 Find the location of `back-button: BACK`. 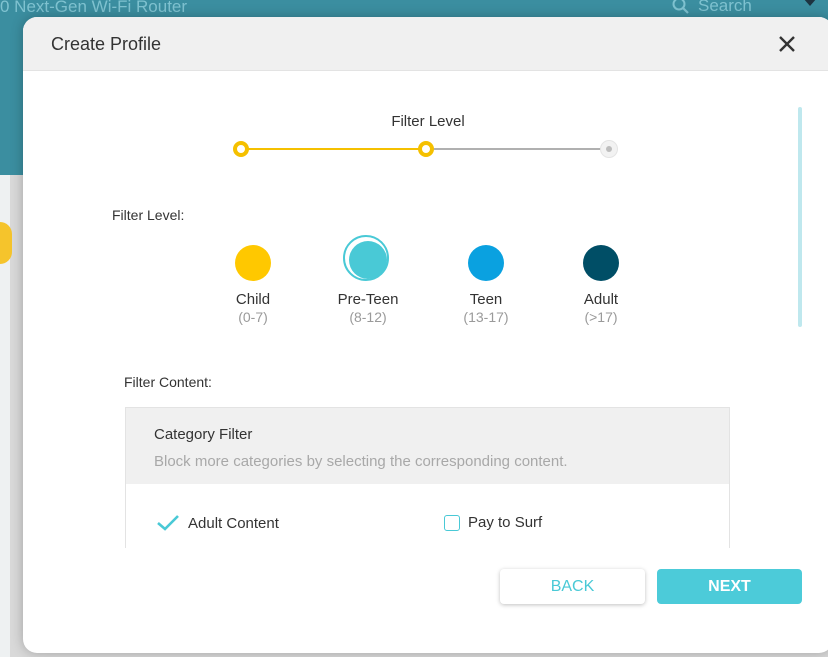

back-button: BACK is located at coordinates (572, 586).